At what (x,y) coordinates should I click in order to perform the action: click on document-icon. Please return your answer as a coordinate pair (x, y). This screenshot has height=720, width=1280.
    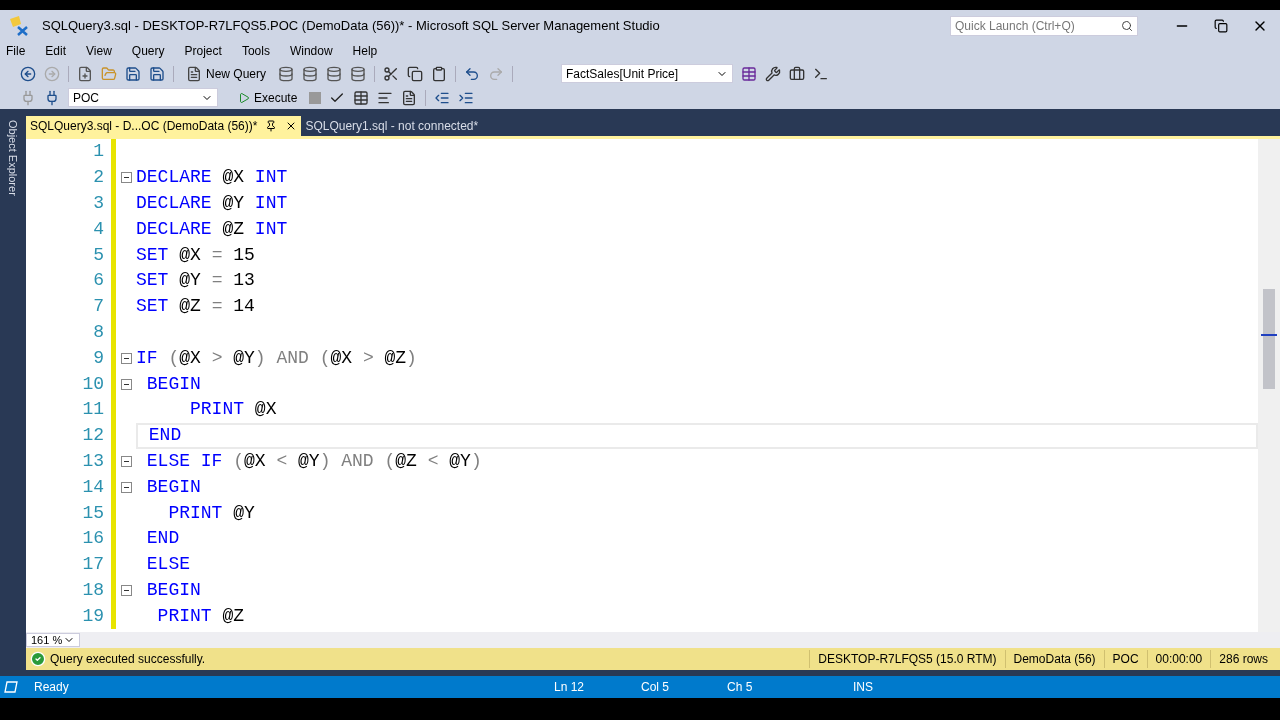
    Looking at the image, I should click on (194, 73).